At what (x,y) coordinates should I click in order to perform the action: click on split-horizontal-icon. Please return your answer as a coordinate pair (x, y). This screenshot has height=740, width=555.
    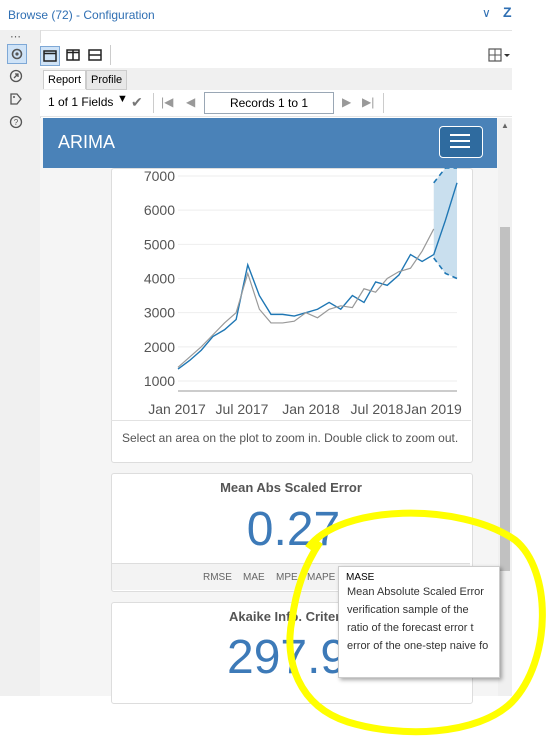
    Looking at the image, I should click on (95, 55).